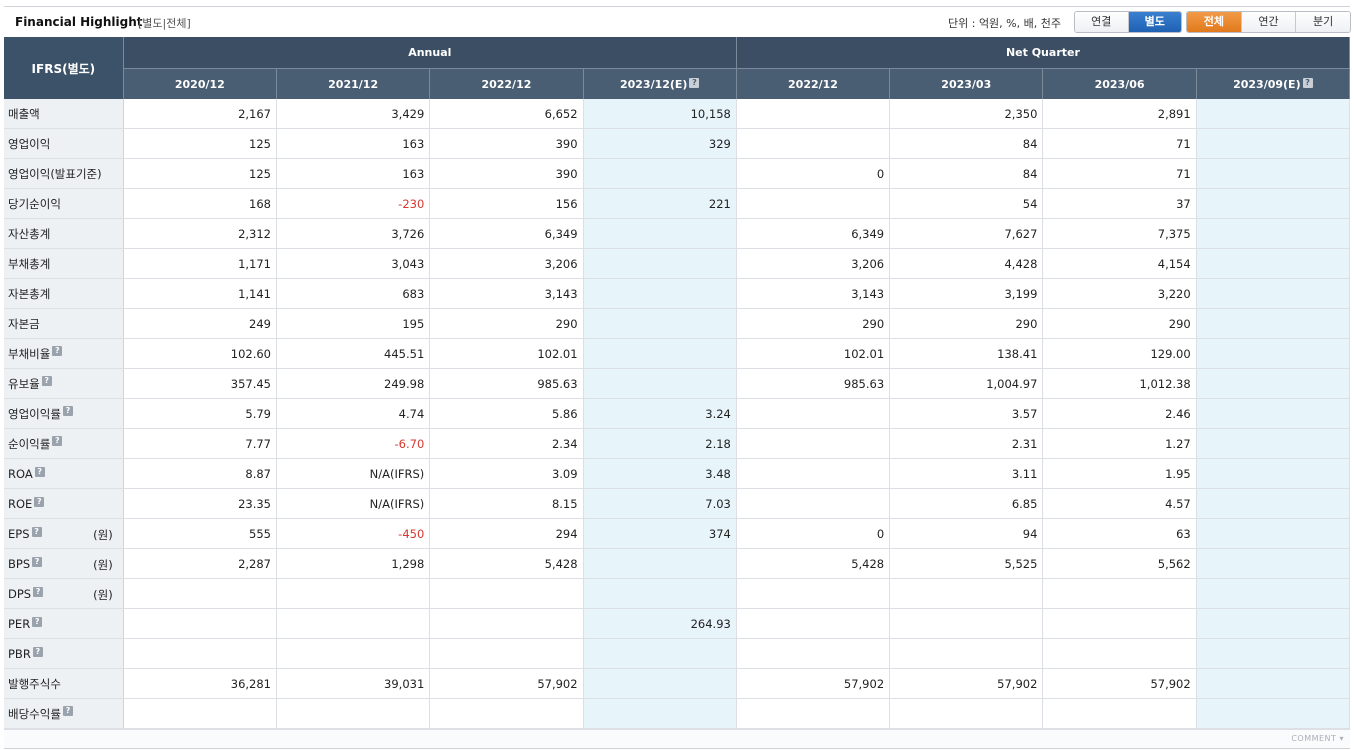 The image size is (1354, 750). What do you see at coordinates (353, 383) in the screenshot?
I see `table-cell: 249.98` at bounding box center [353, 383].